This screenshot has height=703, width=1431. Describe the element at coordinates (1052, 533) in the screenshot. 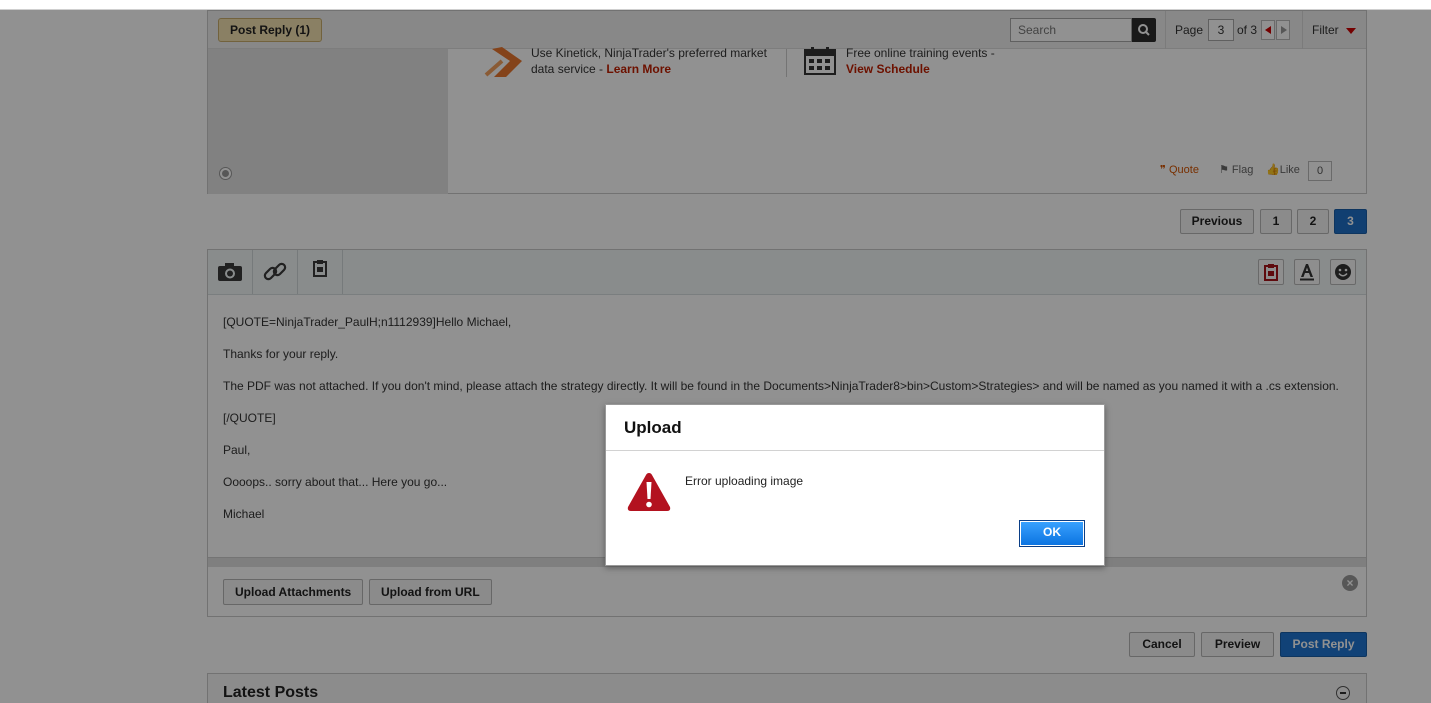

I see `ok-button: OK` at that location.